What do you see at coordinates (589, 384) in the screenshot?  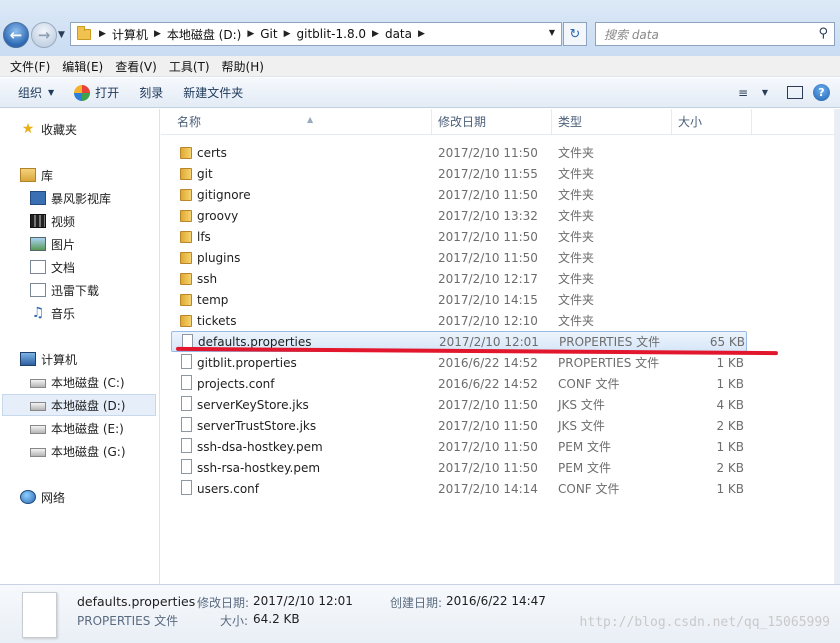 I see `file-type: CONF 文件` at bounding box center [589, 384].